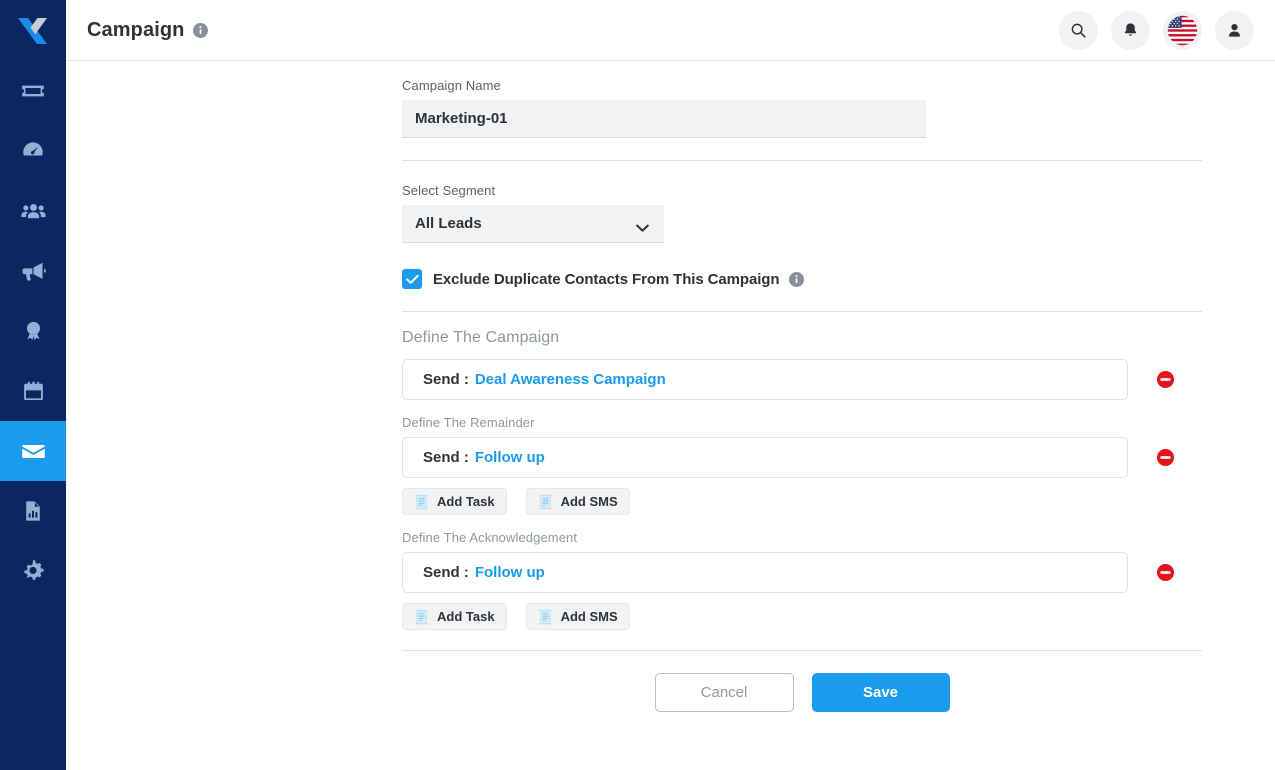 Image resolution: width=1275 pixels, height=770 pixels. What do you see at coordinates (490, 537) in the screenshot?
I see `section-title-acknowledgement: Define The Acknowledgement` at bounding box center [490, 537].